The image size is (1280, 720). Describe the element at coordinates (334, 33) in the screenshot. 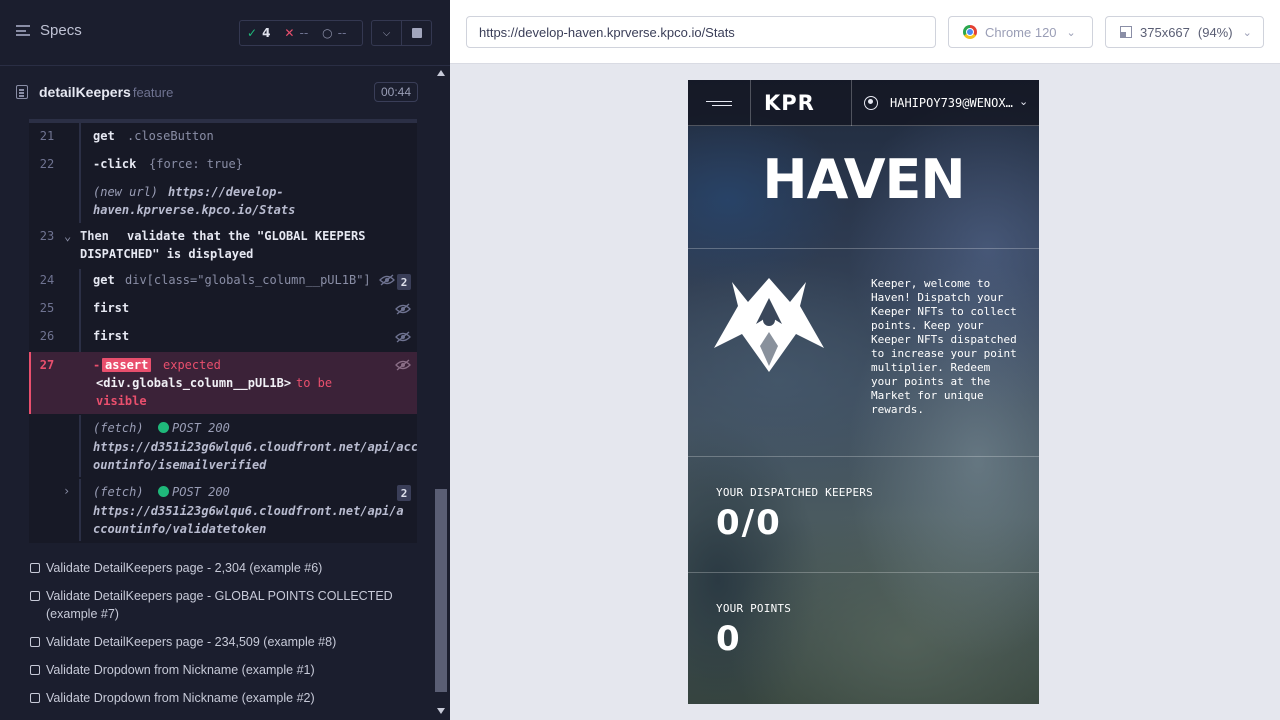

I see `pending-stat: ○ --` at that location.